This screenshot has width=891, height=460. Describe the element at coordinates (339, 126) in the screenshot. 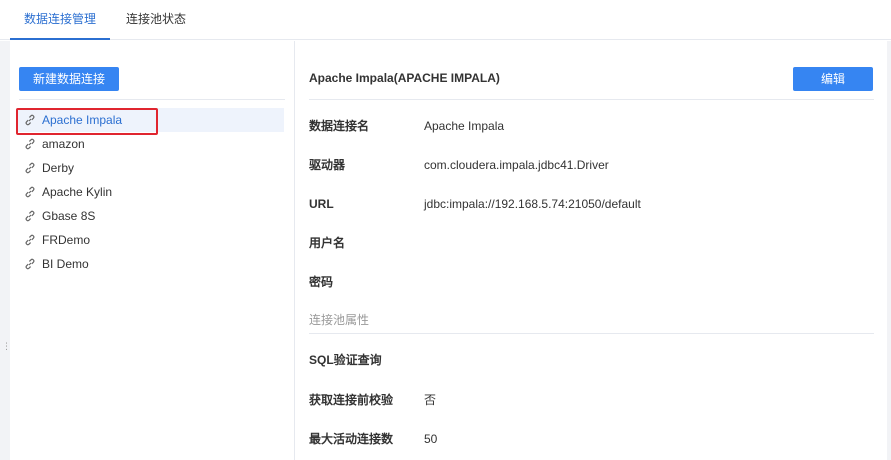

I see `field-label: 数据连接名` at that location.